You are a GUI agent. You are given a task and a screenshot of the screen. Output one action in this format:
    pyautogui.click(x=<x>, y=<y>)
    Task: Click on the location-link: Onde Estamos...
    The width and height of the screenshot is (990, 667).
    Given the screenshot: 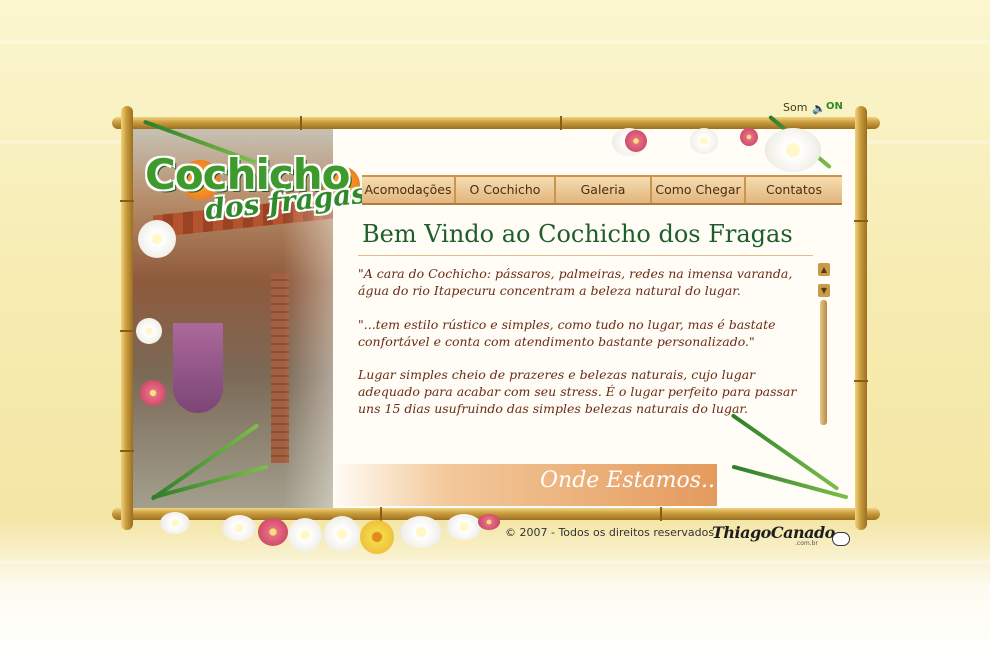 What is the action you would take?
    pyautogui.click(x=631, y=480)
    